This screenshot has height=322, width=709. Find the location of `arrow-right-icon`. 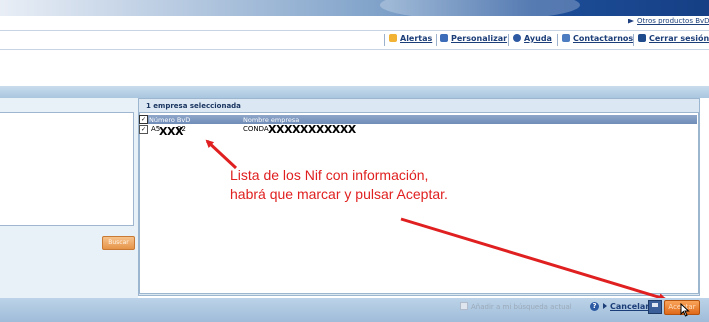

arrow-right-icon is located at coordinates (605, 306).